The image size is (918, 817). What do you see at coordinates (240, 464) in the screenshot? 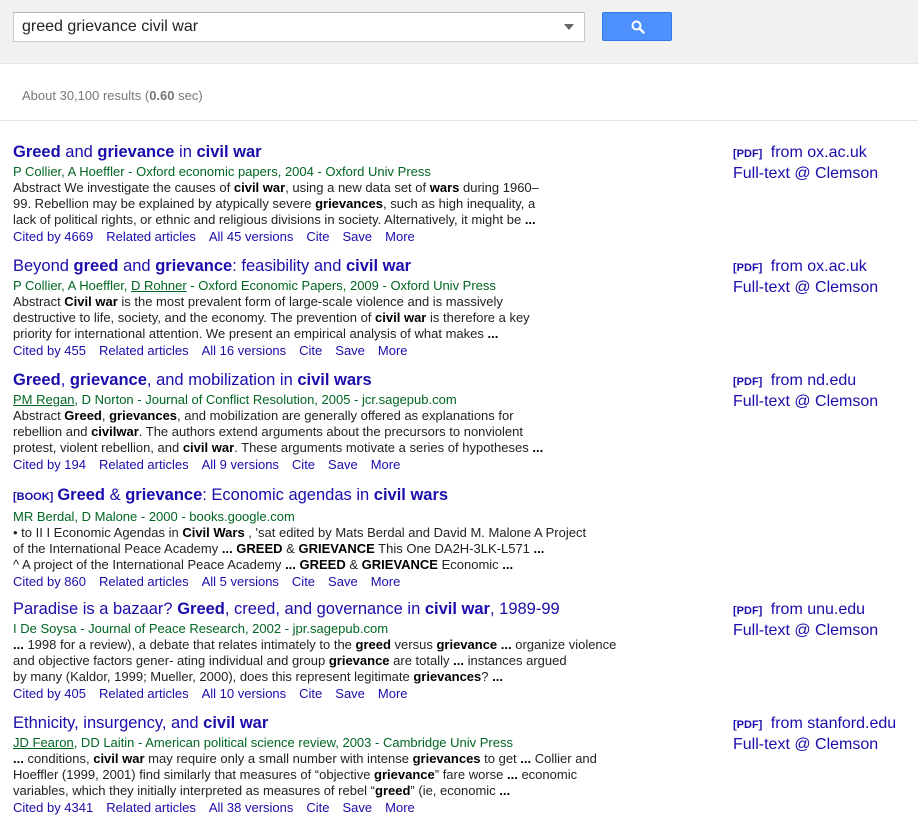
I see `all-versions-link: All 9 versions` at bounding box center [240, 464].